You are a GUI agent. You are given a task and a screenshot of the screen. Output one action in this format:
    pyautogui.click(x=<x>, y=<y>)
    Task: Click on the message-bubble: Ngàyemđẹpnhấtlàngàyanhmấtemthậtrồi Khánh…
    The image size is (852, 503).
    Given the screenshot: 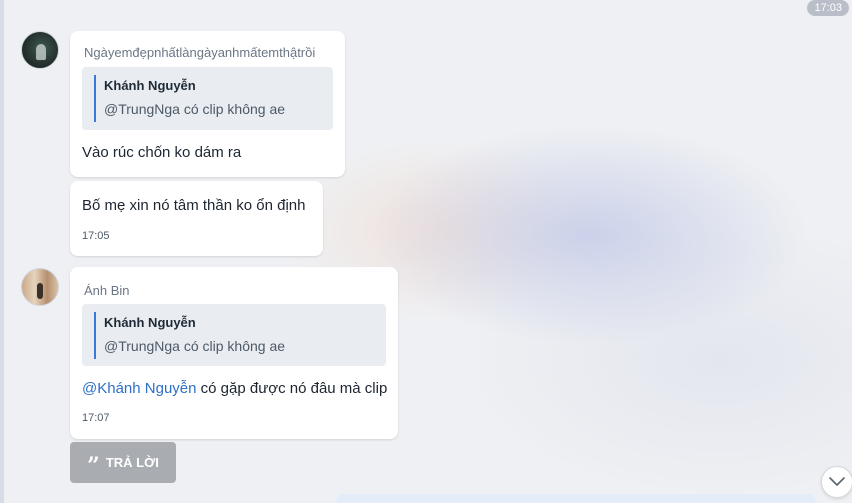 What is the action you would take?
    pyautogui.click(x=207, y=104)
    